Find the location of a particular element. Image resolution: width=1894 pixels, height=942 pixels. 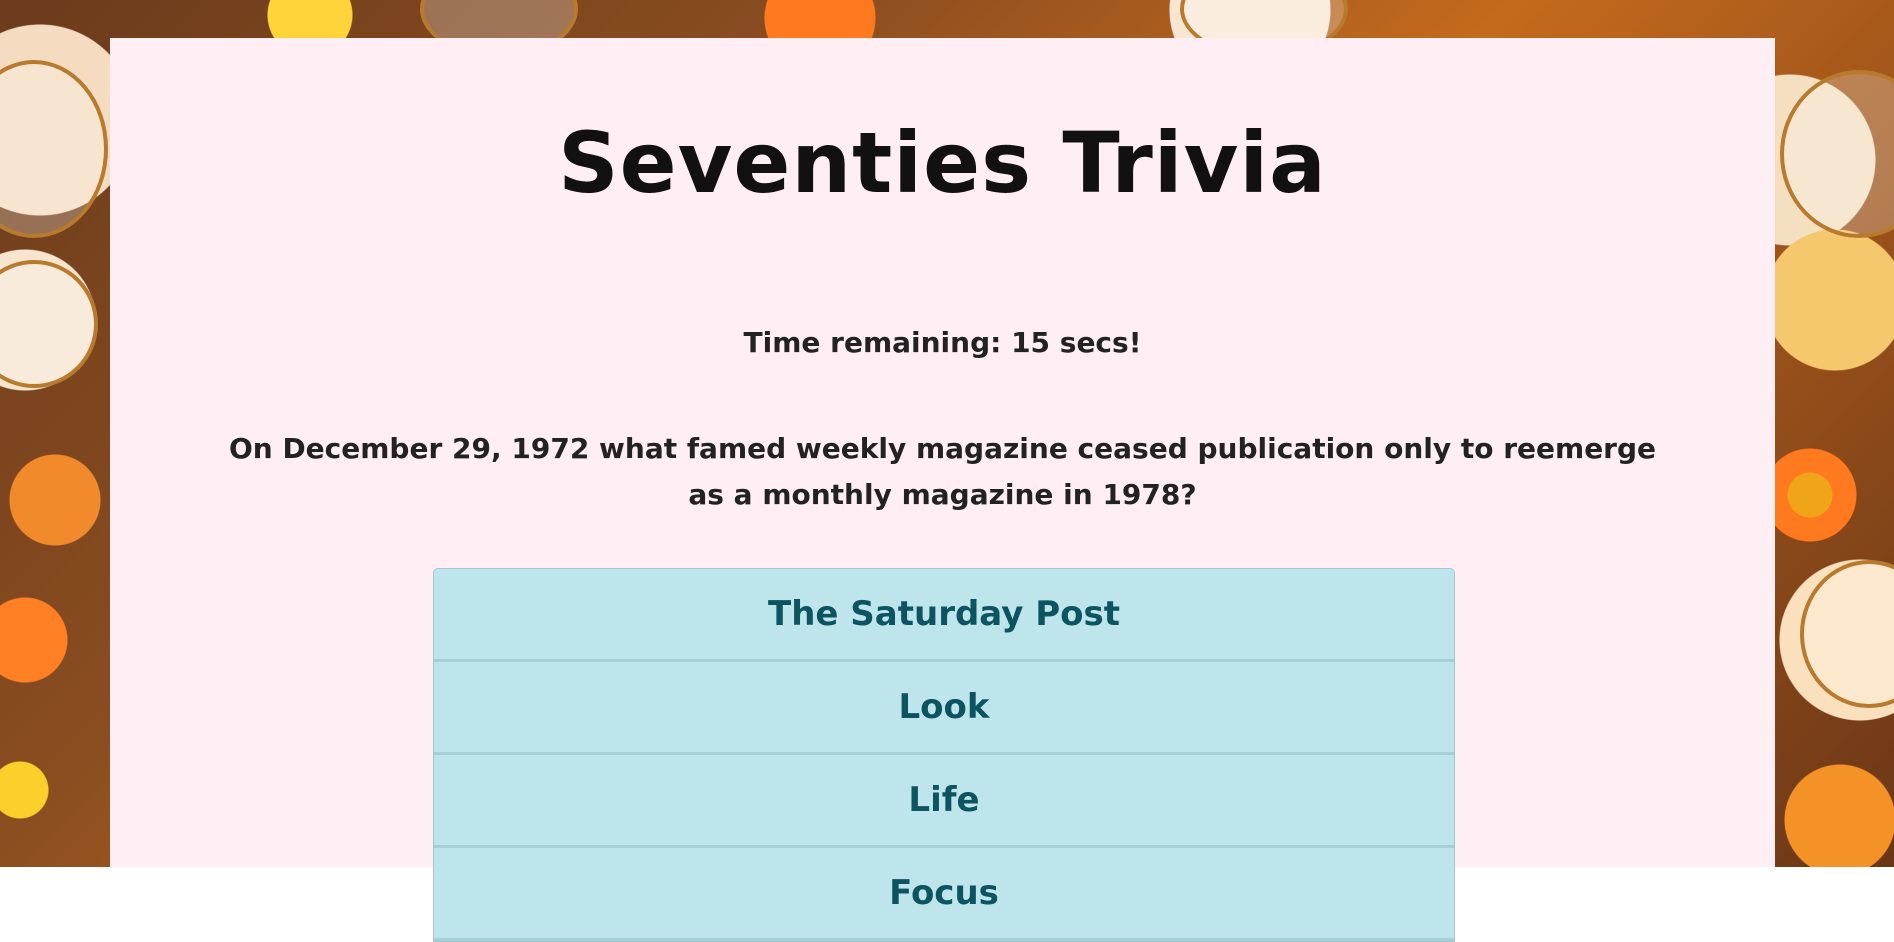

answer-option-look: Look is located at coordinates (944, 708).